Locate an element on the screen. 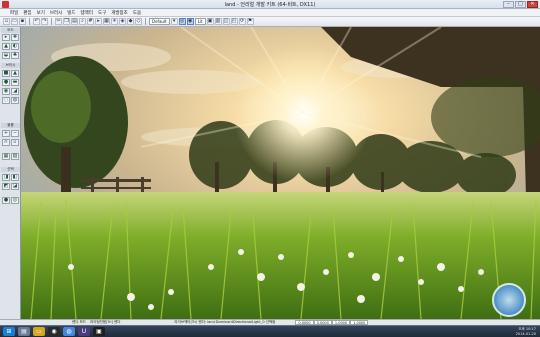 The height and width of the screenshot is (337, 540). sheet-brush-icon: ▬ is located at coordinates (15, 82).